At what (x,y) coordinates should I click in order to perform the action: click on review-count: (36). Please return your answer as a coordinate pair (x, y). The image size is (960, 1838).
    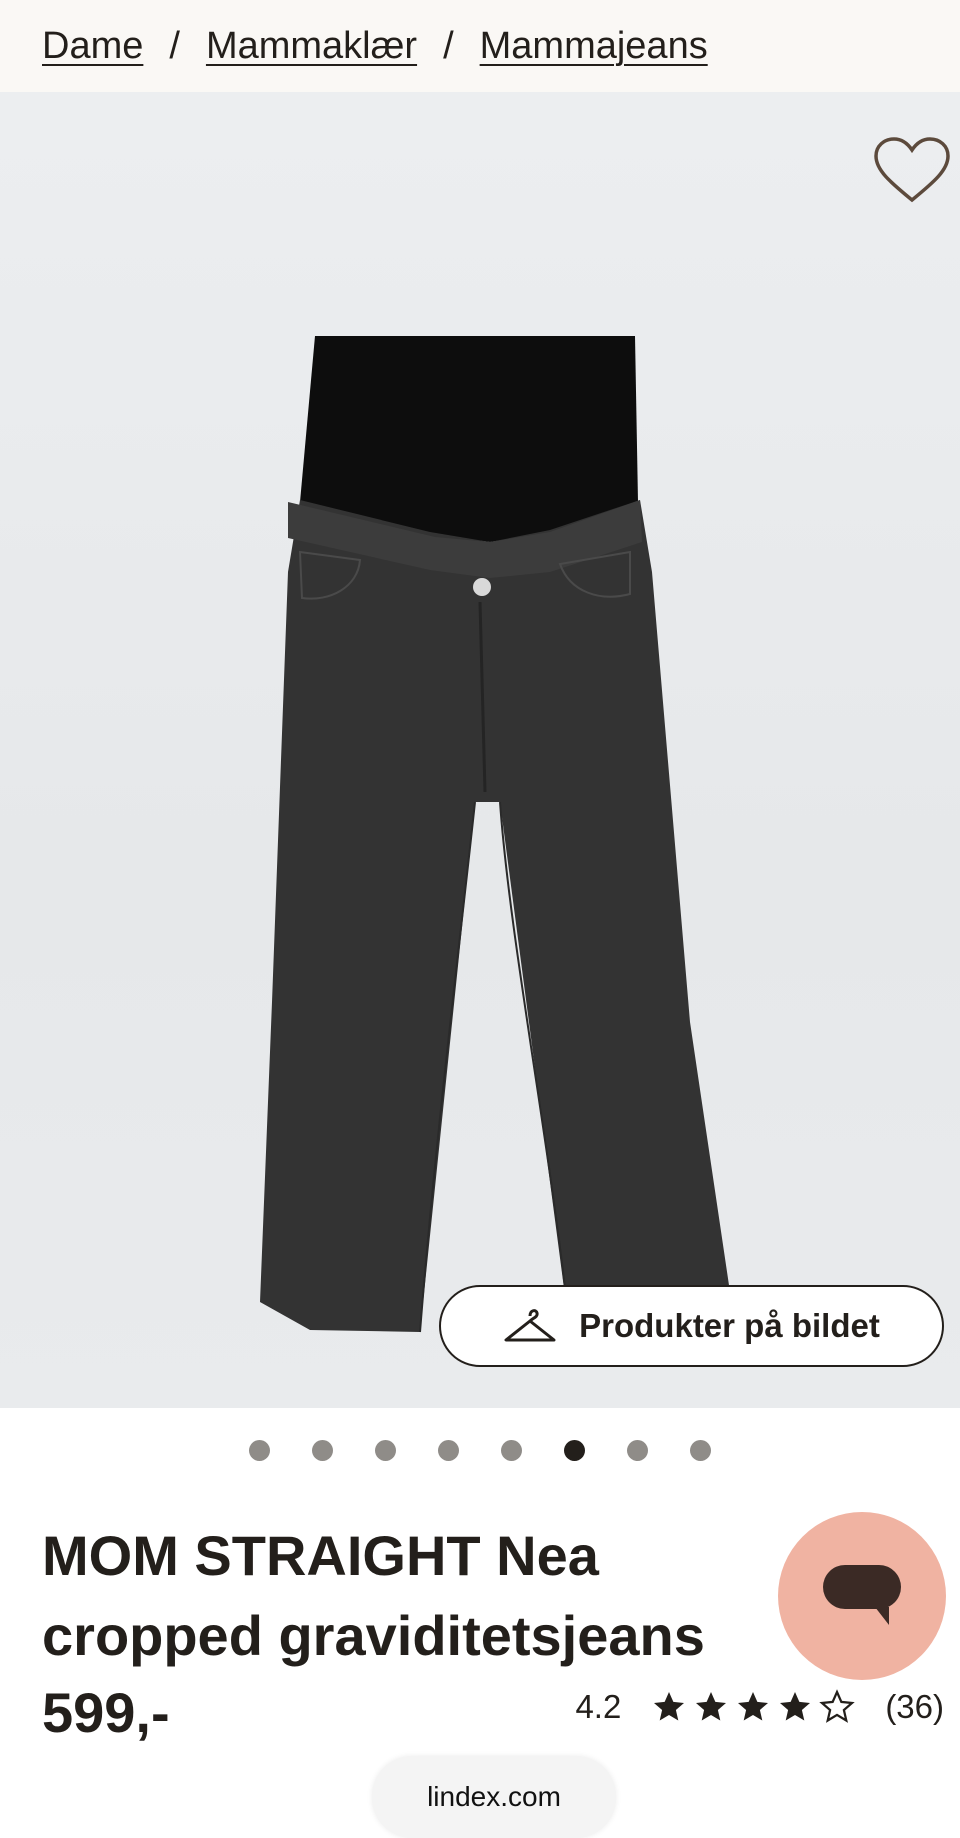
    Looking at the image, I should click on (914, 1706).